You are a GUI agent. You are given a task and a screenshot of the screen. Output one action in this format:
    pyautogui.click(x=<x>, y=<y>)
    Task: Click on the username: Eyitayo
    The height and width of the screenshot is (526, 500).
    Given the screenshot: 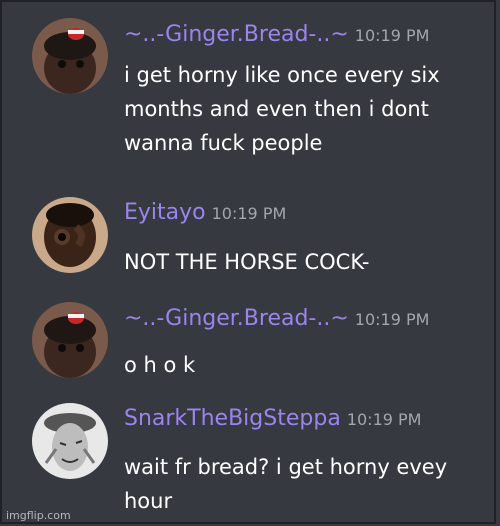 What is the action you would take?
    pyautogui.click(x=165, y=212)
    